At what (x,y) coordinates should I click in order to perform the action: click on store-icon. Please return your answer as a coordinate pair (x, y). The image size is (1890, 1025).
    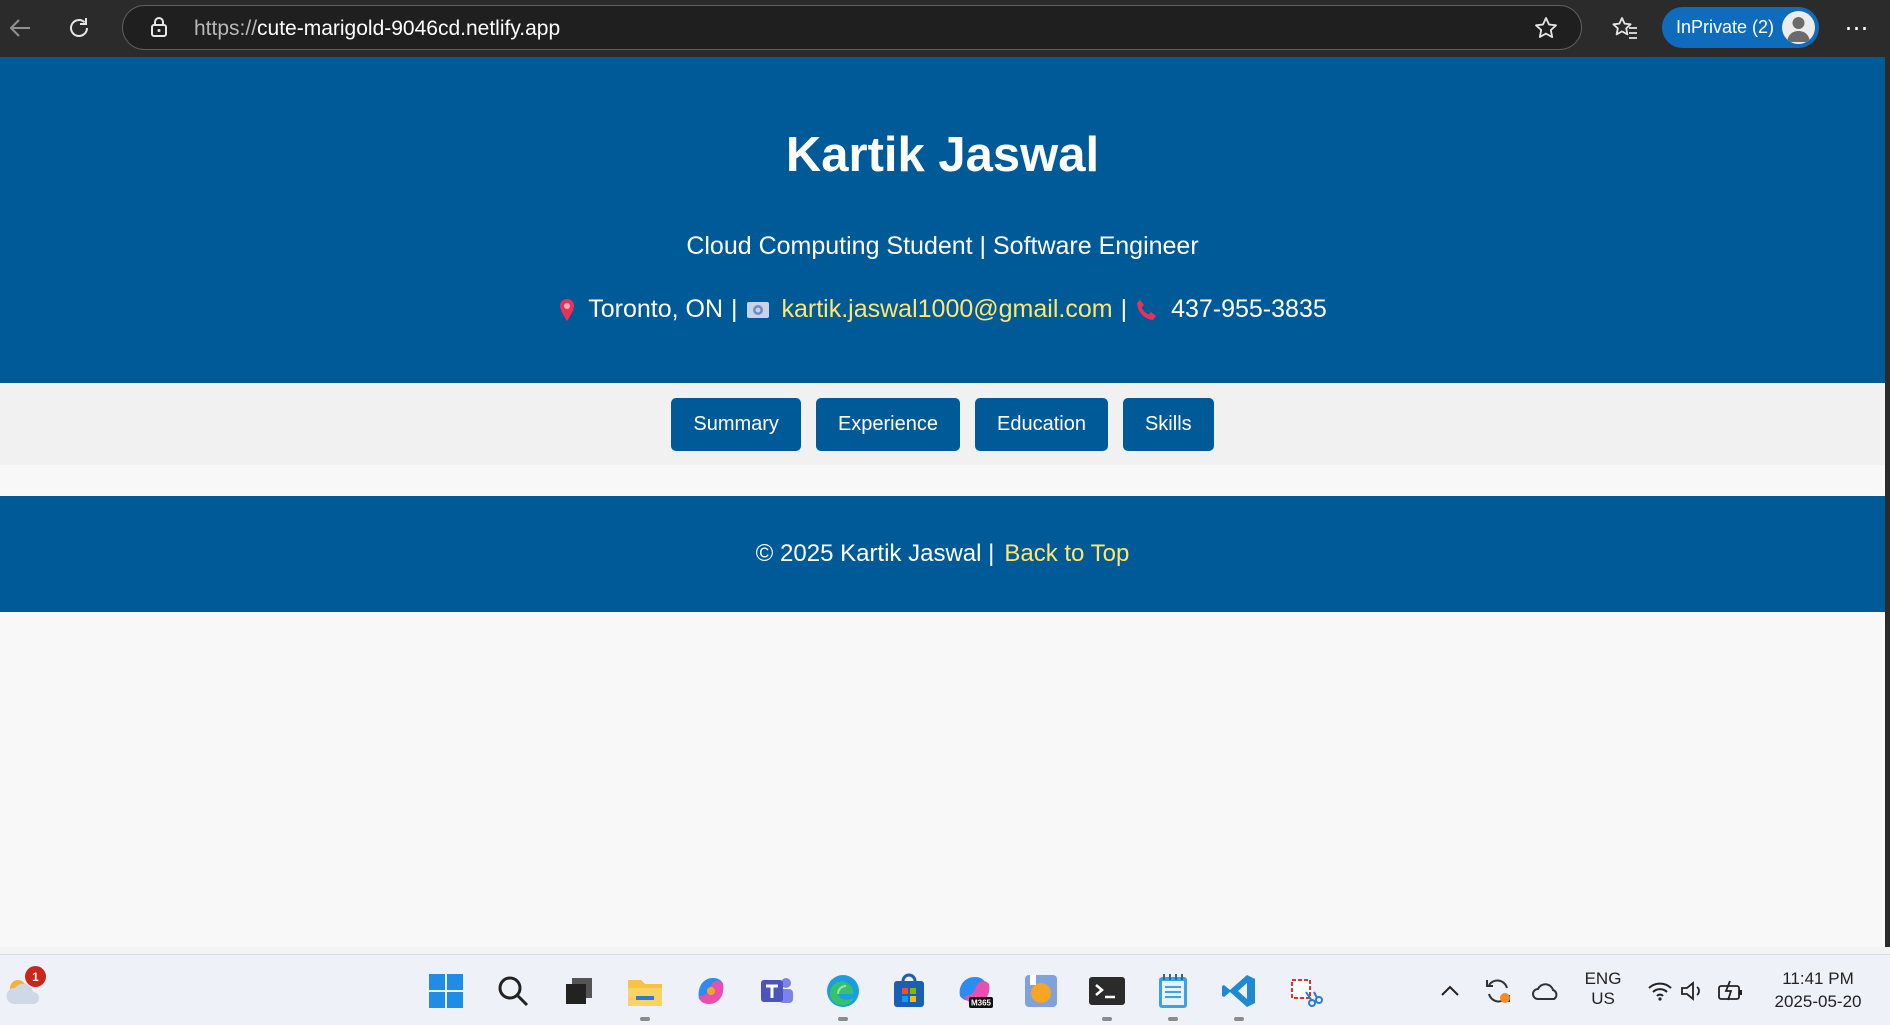
    Looking at the image, I should click on (909, 991).